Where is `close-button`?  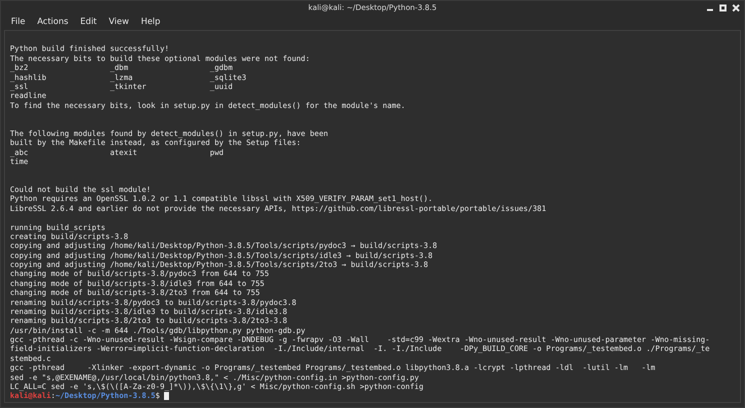
close-button is located at coordinates (735, 7).